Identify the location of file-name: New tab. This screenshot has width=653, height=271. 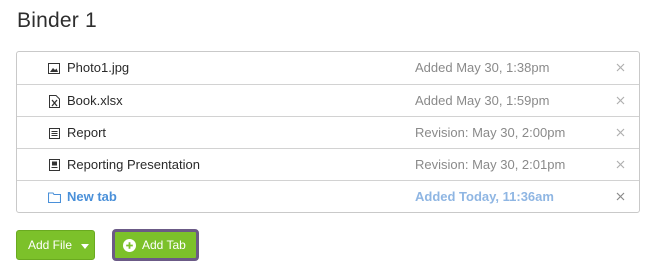
(92, 196).